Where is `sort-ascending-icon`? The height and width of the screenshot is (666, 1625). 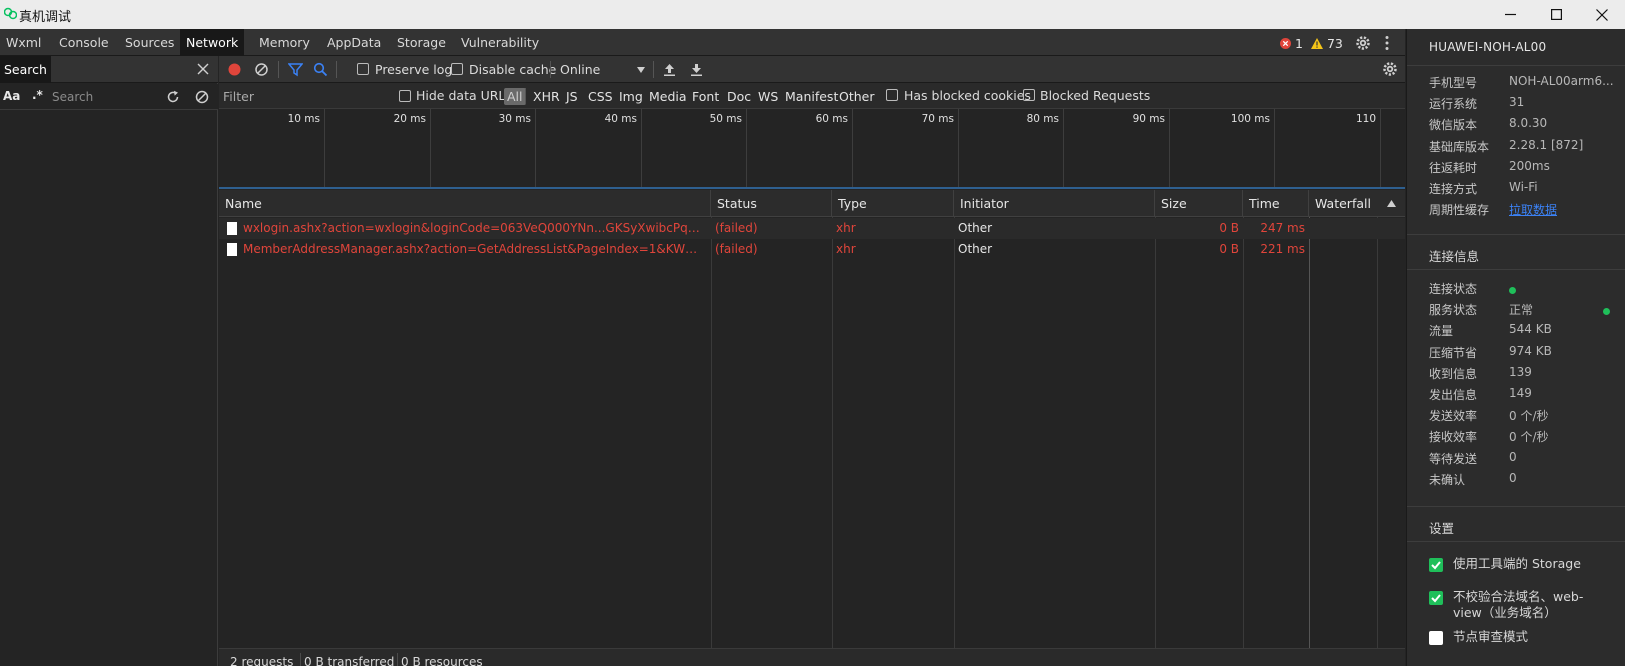
sort-ascending-icon is located at coordinates (1391, 203).